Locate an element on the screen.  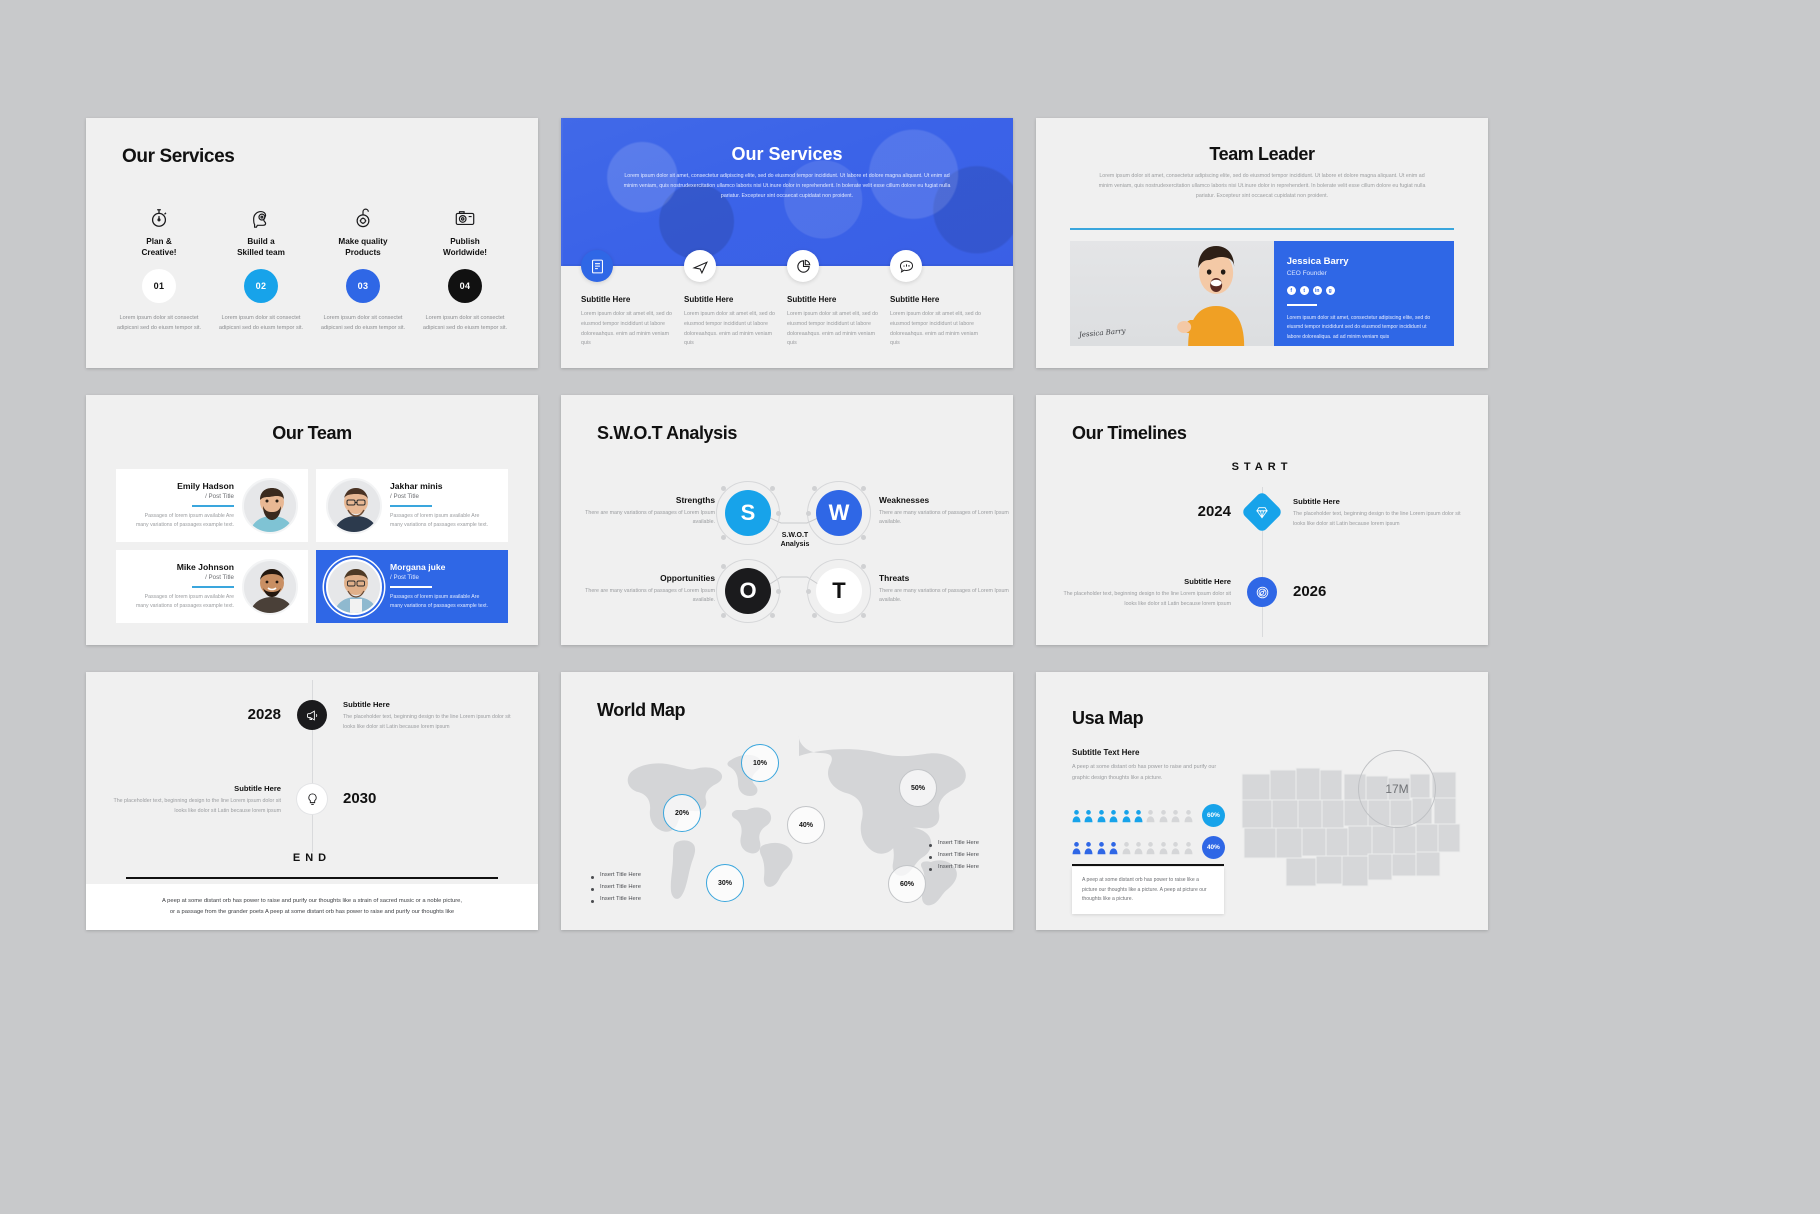
map-bubble: 20% is located at coordinates (682, 813).